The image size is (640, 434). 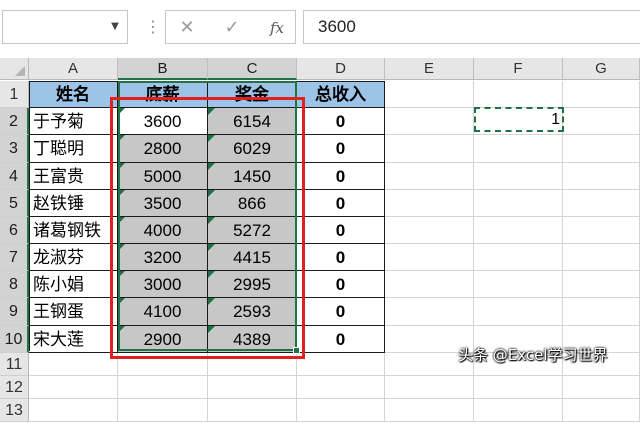 What do you see at coordinates (73, 387) in the screenshot?
I see `cell-a12` at bounding box center [73, 387].